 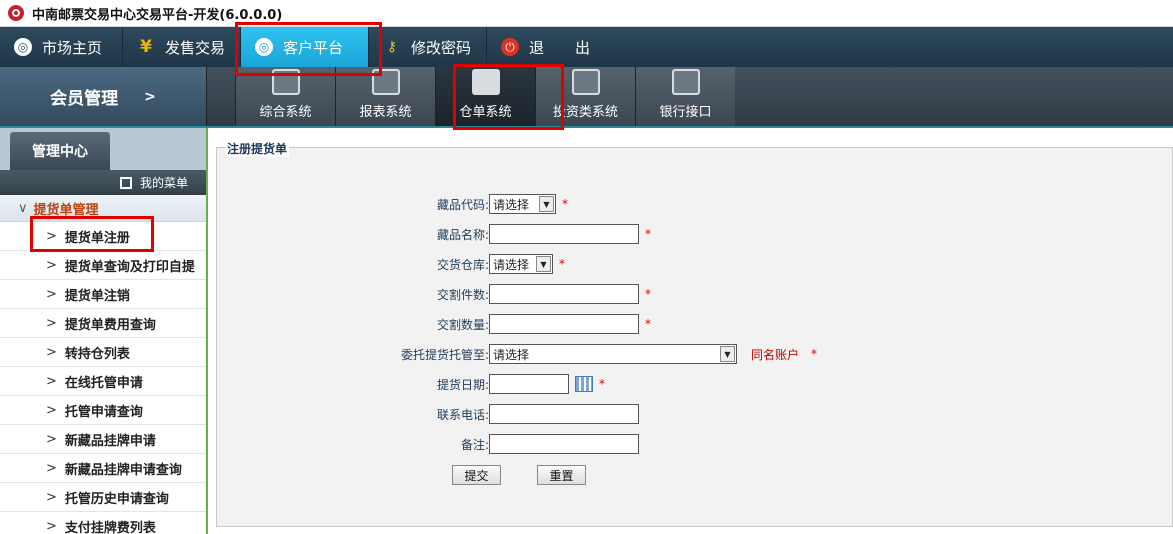 I want to click on sidebar-item-label: 转持仓列表, so click(x=97, y=354).